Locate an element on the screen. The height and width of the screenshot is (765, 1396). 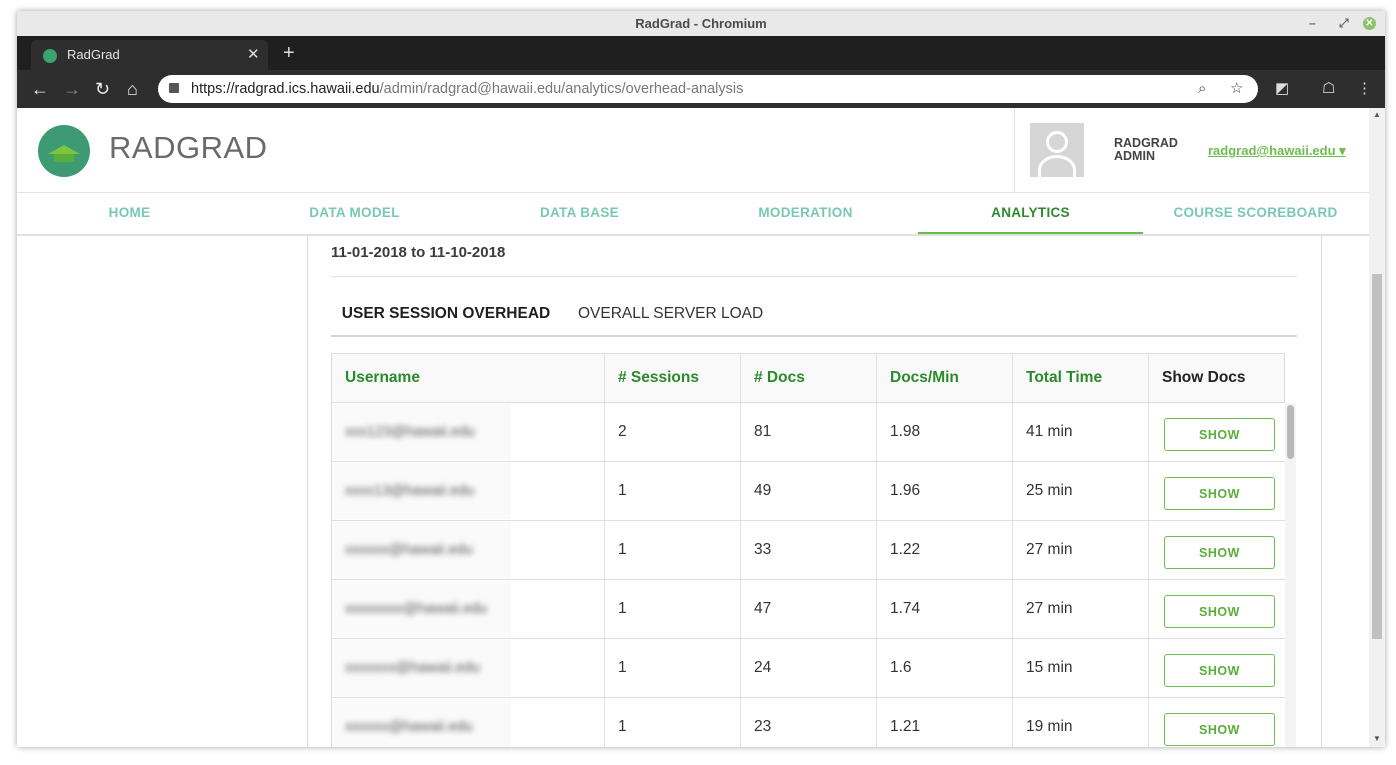
favicon-icon is located at coordinates (50, 56).